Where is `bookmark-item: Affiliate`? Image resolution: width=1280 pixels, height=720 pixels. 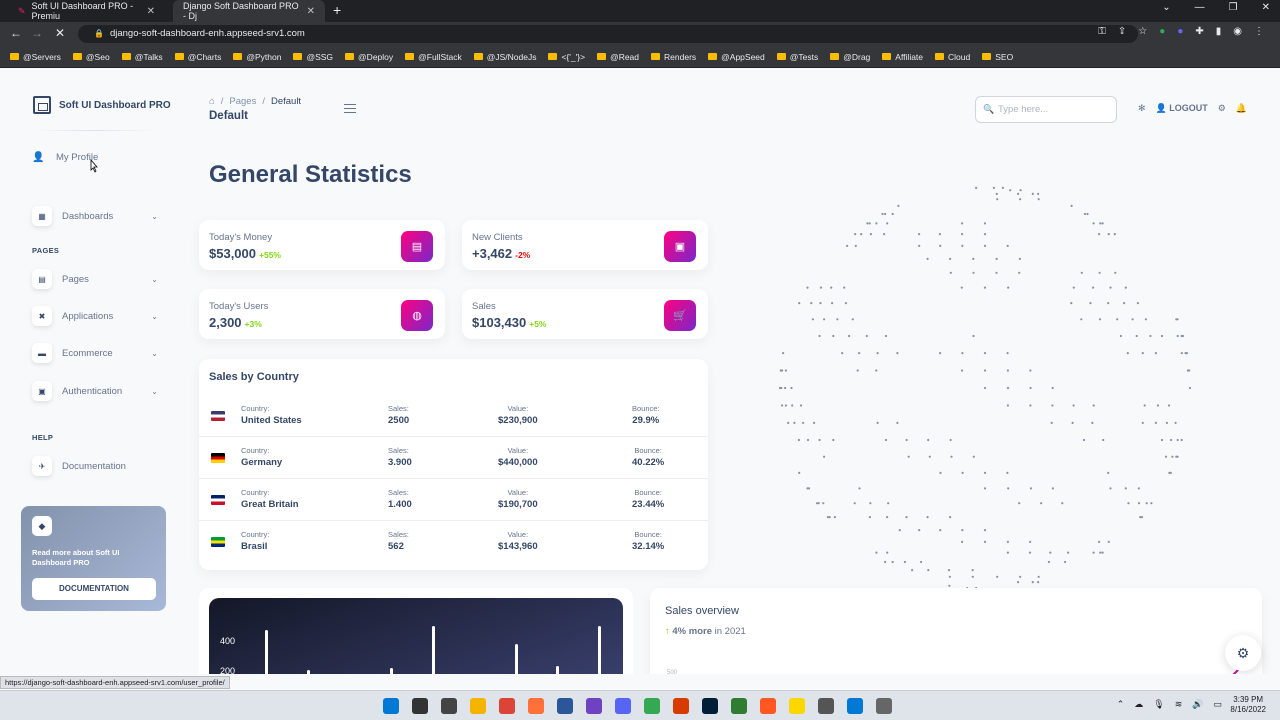
bookmark-item: Affiliate is located at coordinates (902, 57).